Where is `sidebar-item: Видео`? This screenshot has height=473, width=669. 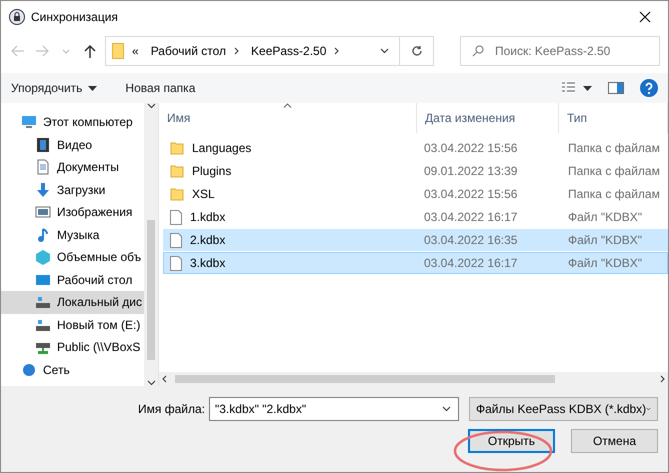 sidebar-item: Видео is located at coordinates (72, 145).